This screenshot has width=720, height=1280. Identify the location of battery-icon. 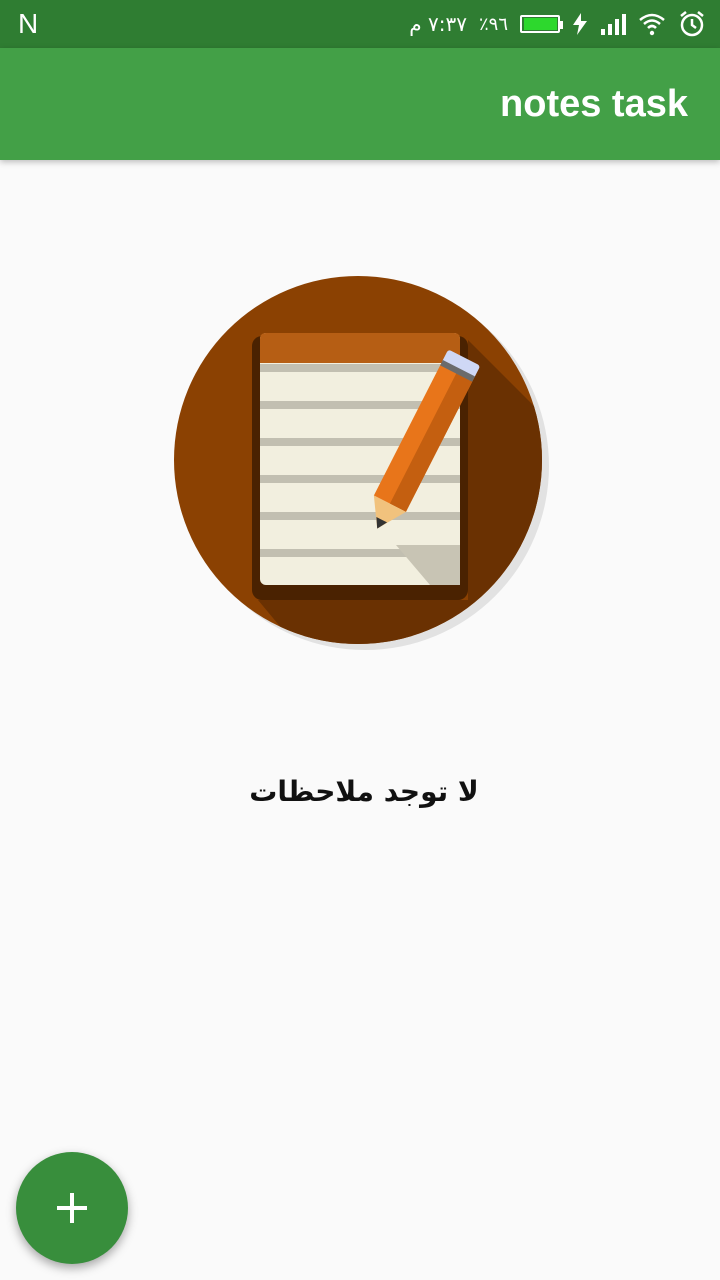
(541, 24).